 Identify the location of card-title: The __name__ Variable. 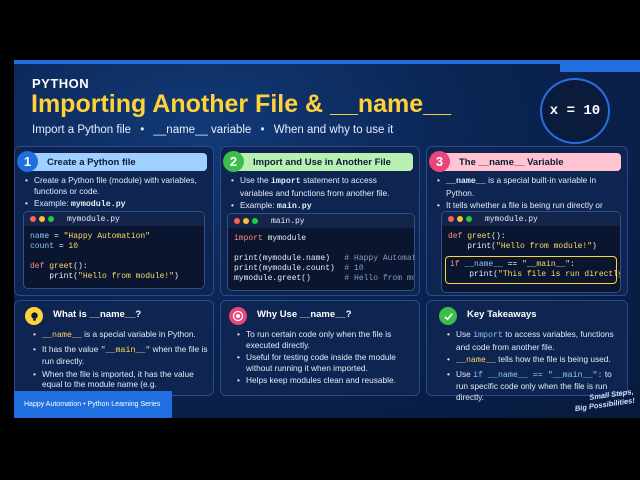
(511, 162).